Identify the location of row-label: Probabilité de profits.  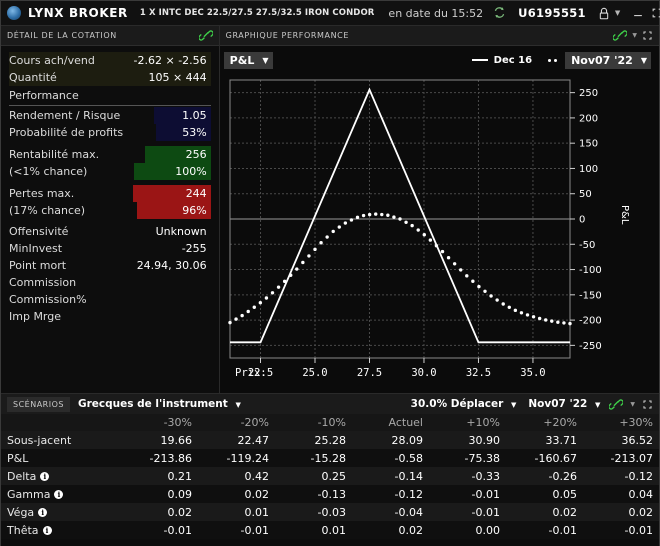
(66, 132).